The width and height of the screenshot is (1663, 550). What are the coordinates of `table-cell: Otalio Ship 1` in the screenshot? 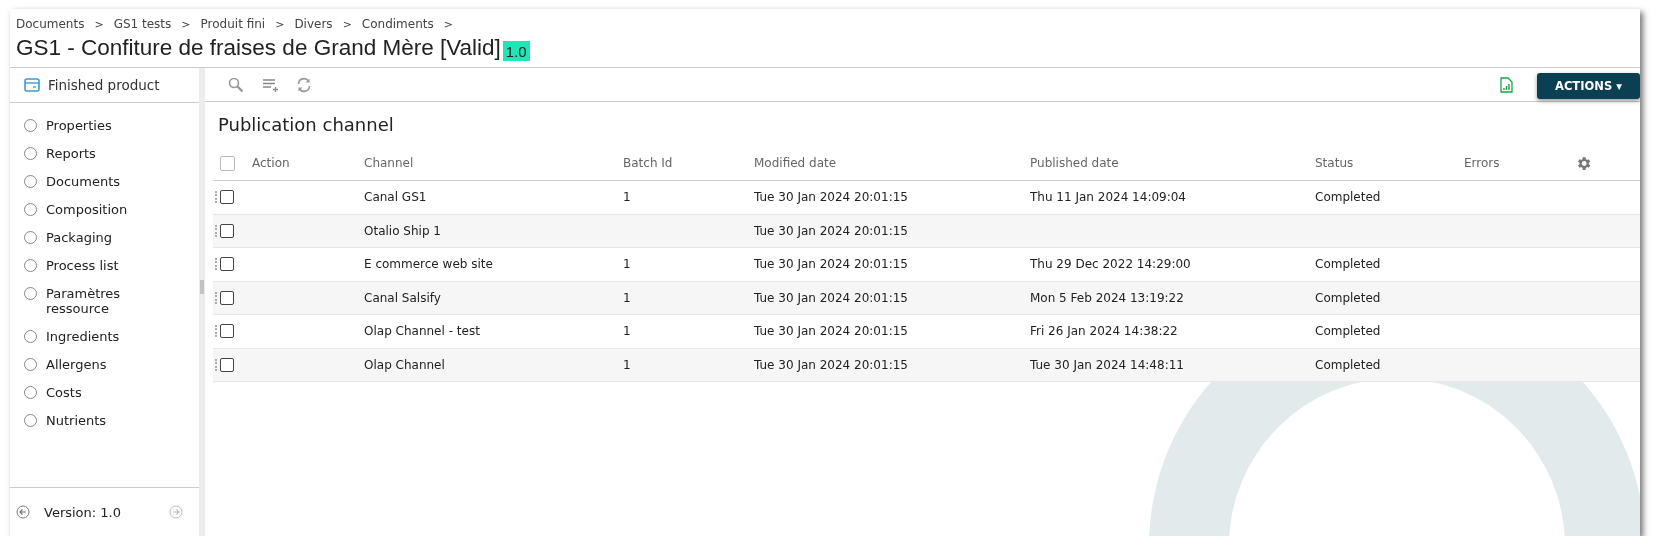 It's located at (402, 230).